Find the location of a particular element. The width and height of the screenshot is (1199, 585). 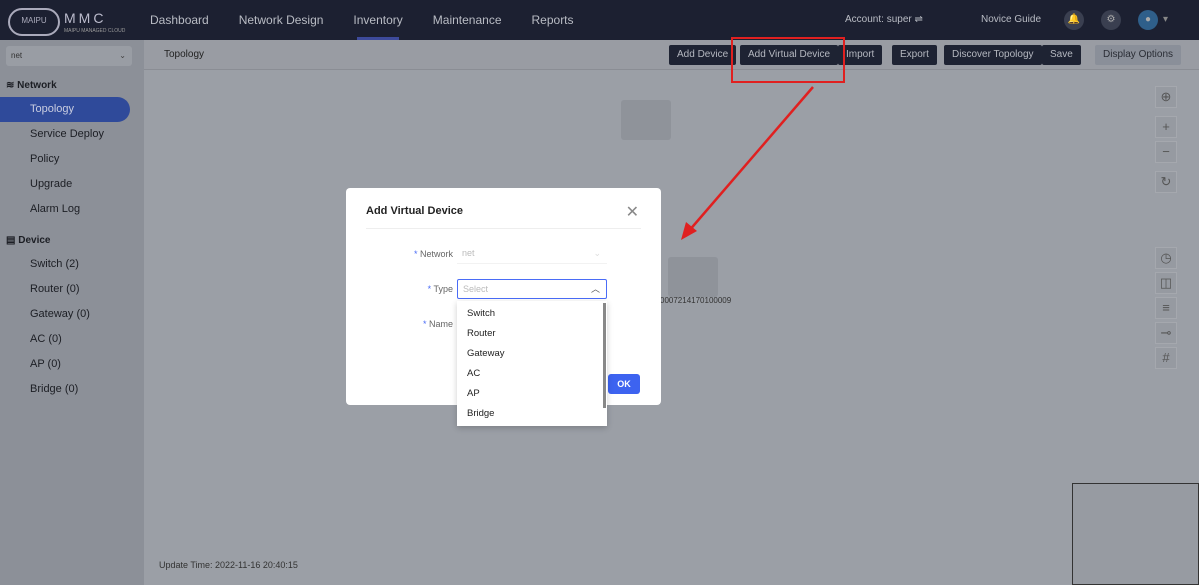

scrollbar is located at coordinates (604, 355).